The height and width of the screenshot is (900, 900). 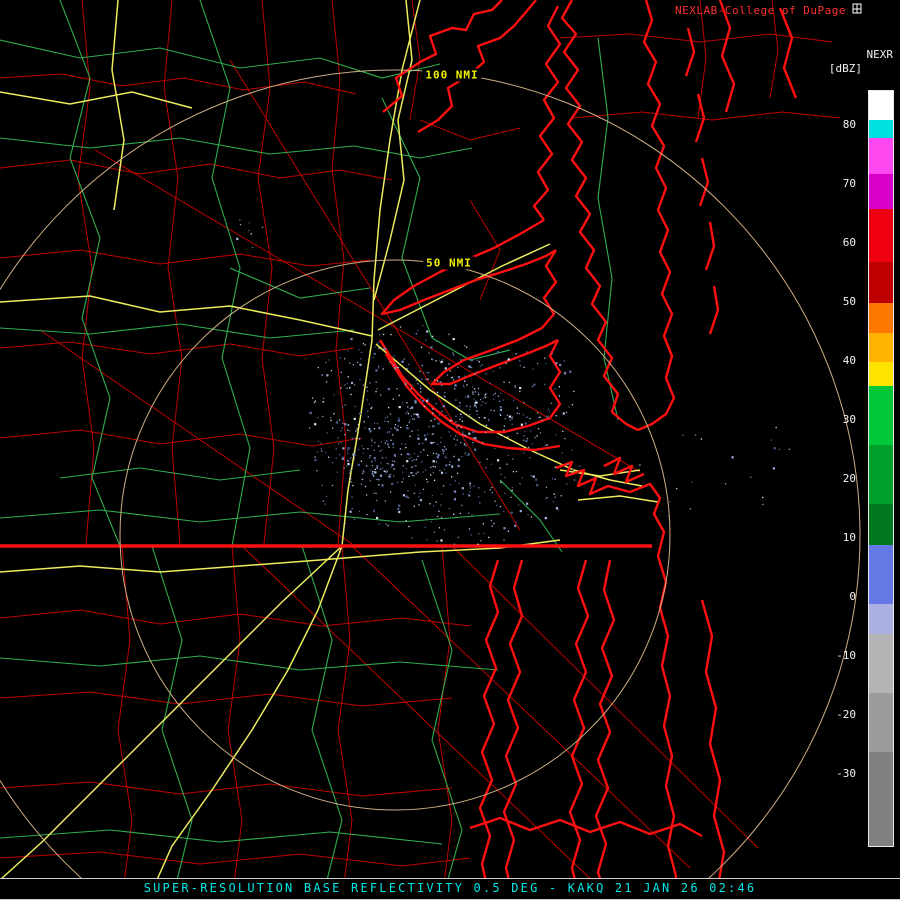 What do you see at coordinates (846, 774) in the screenshot?
I see `colorbar-tick: -30` at bounding box center [846, 774].